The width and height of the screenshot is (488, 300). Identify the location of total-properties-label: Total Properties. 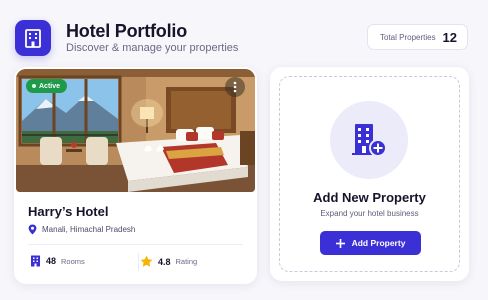
(408, 37).